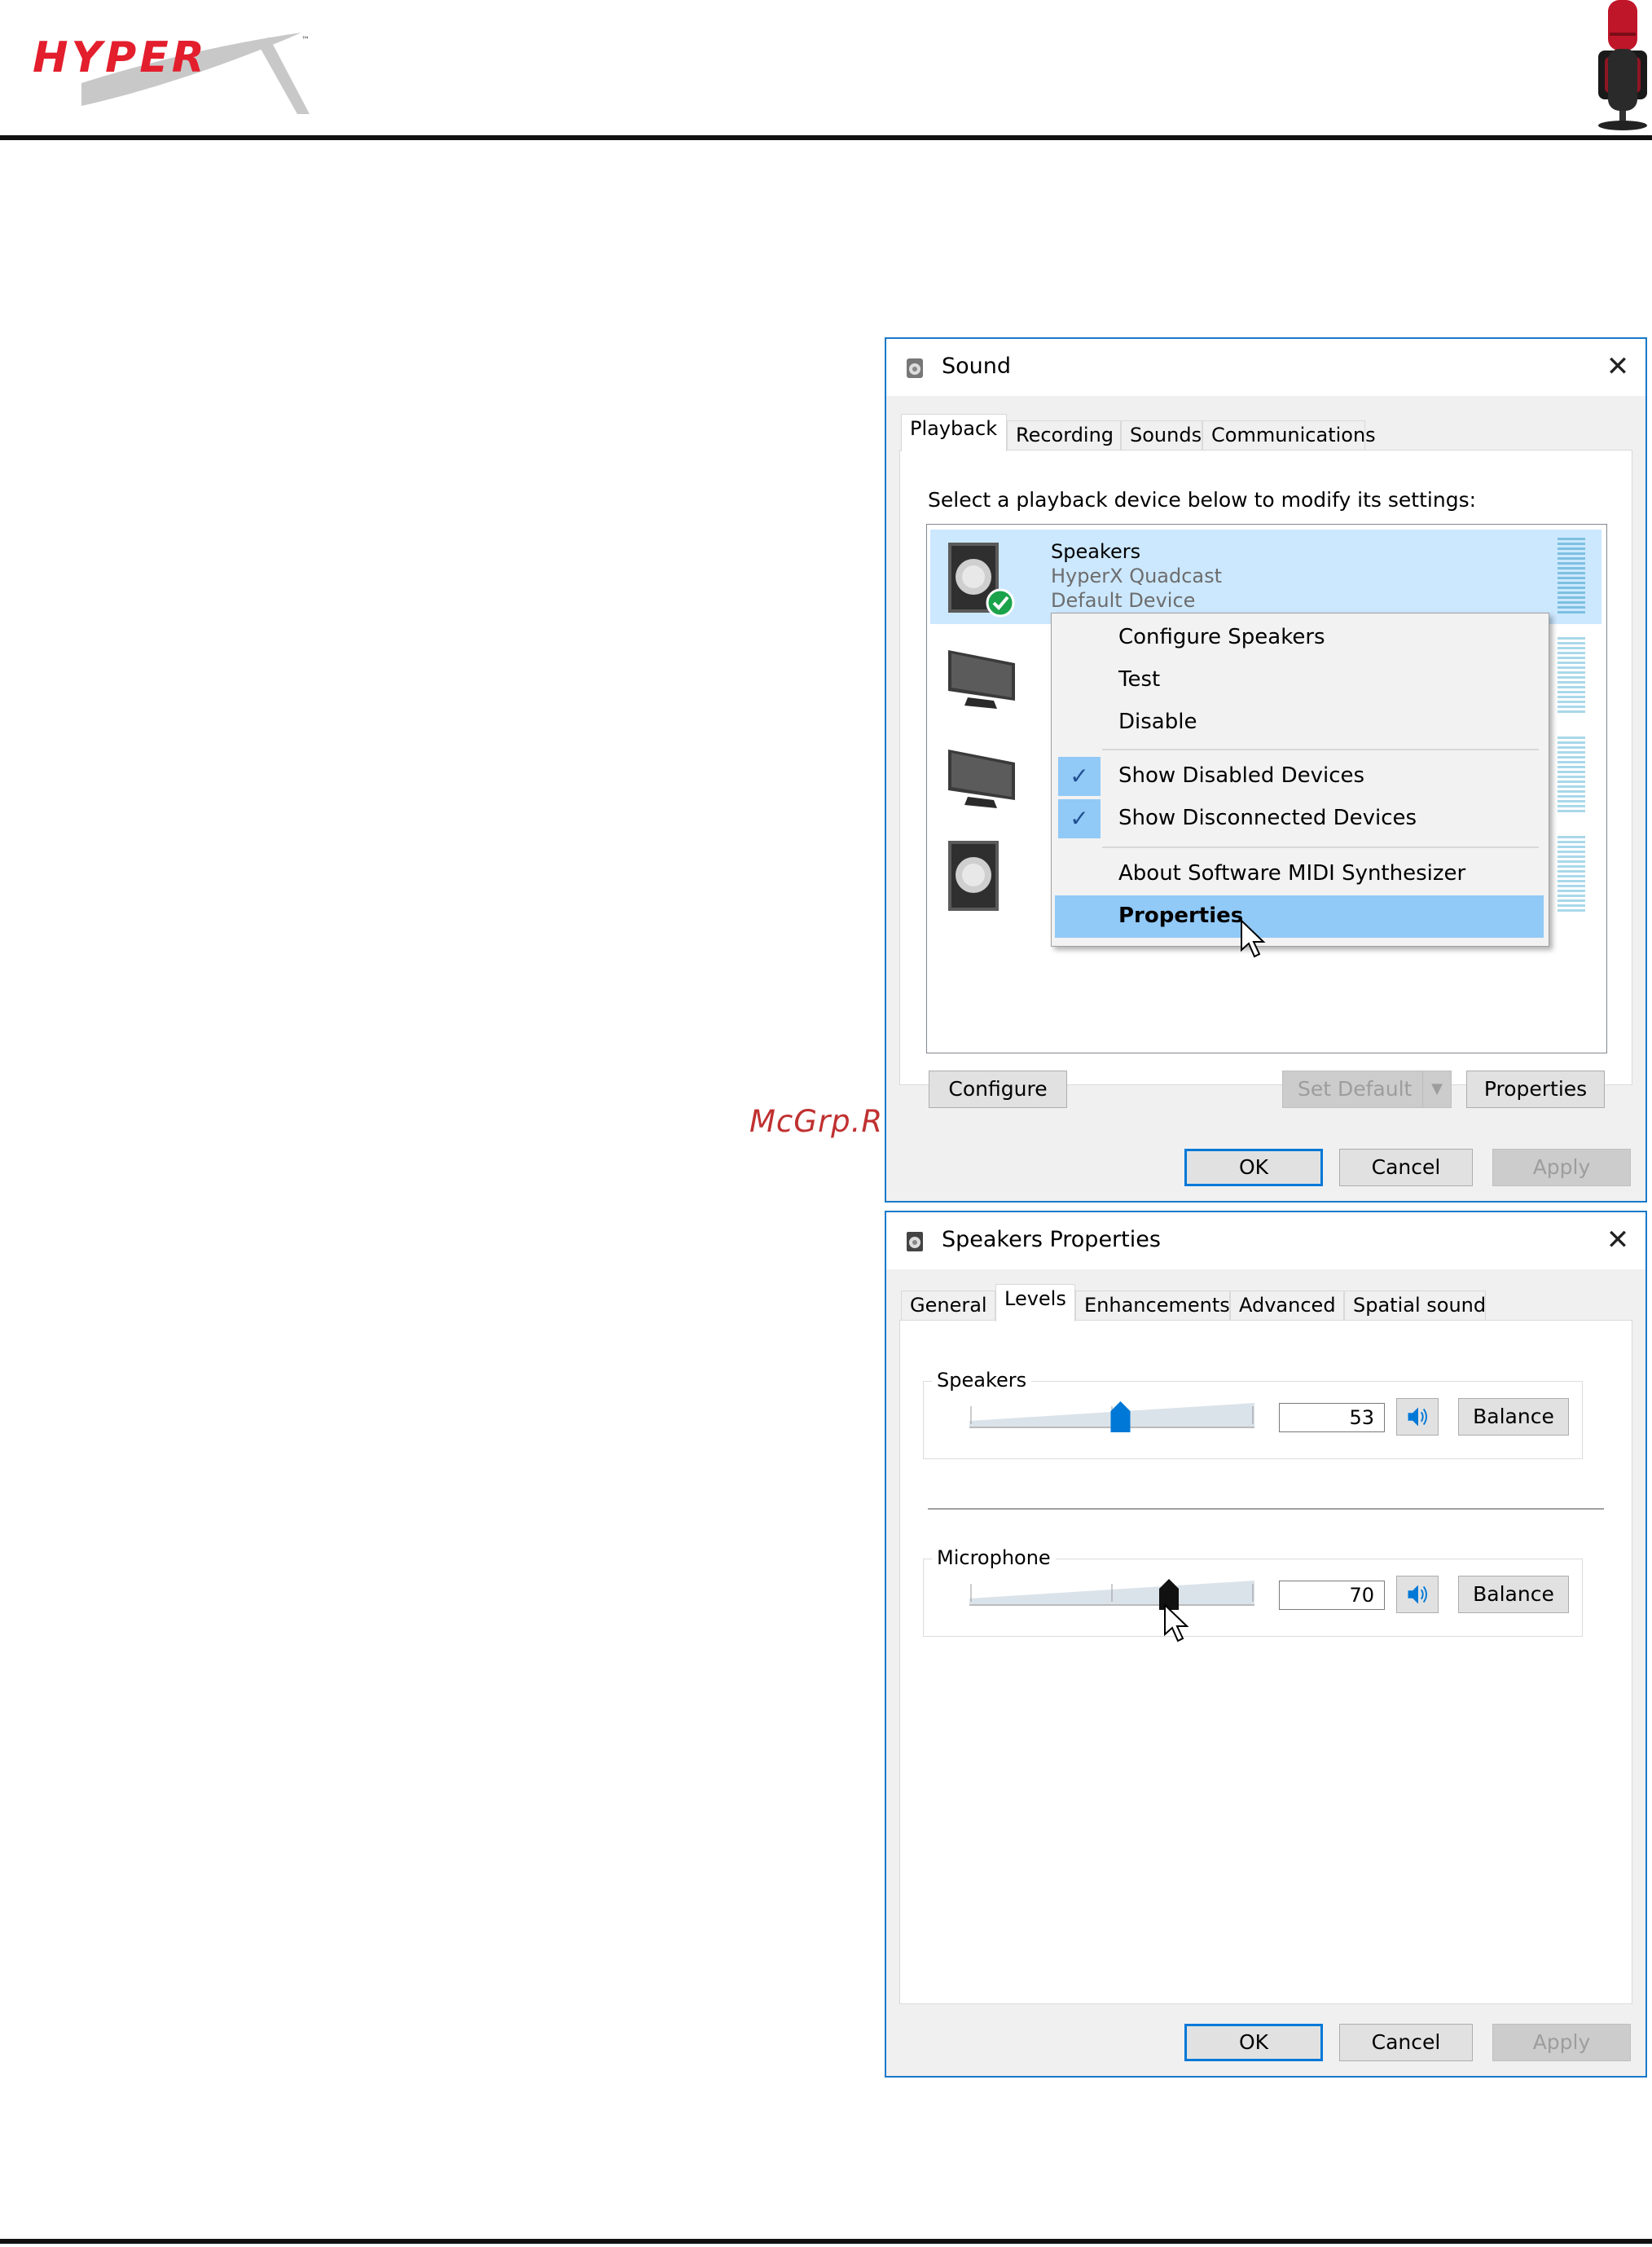  Describe the element at coordinates (1267, 818) in the screenshot. I see `menu-item-label: Show Disconnected Devices` at that location.